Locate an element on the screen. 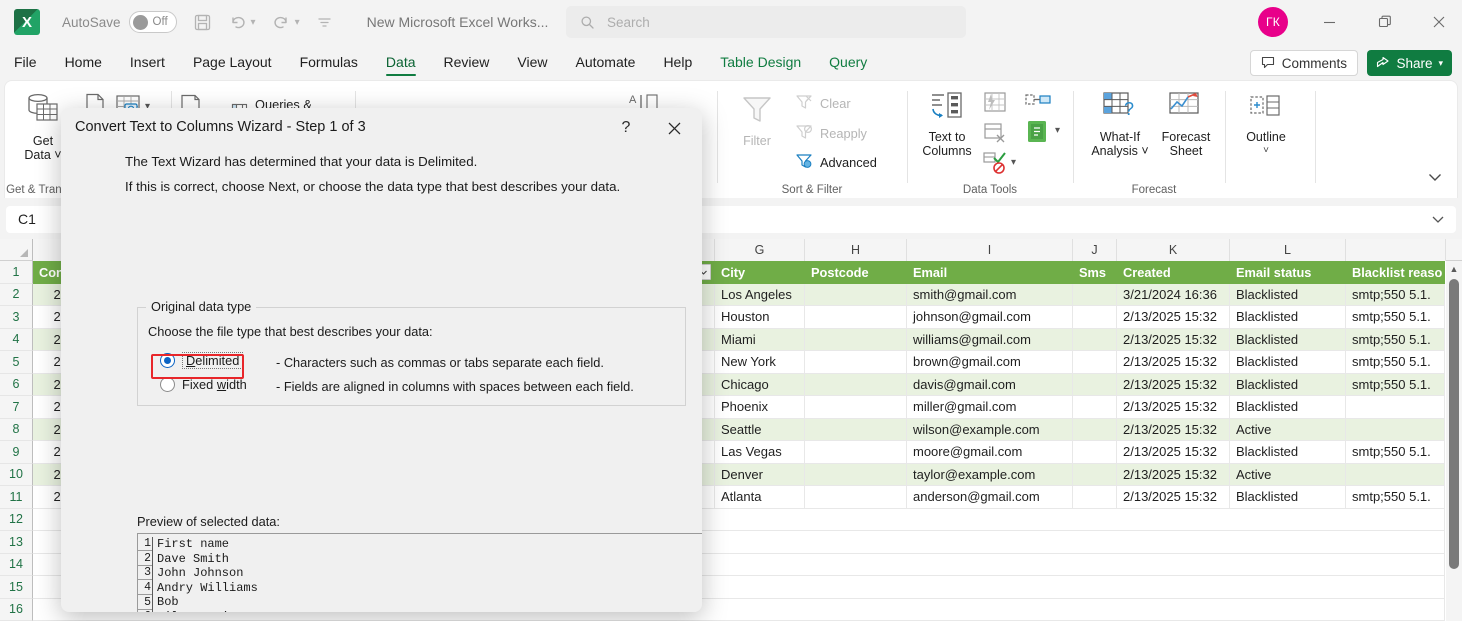  vertical-scrollbar-thumb is located at coordinates (1454, 424).